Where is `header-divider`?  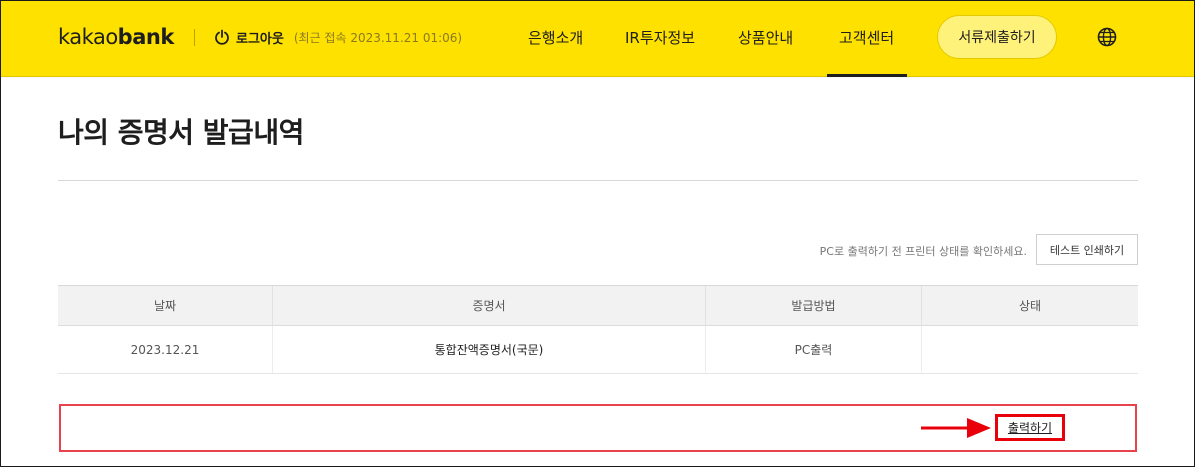
header-divider is located at coordinates (194, 37).